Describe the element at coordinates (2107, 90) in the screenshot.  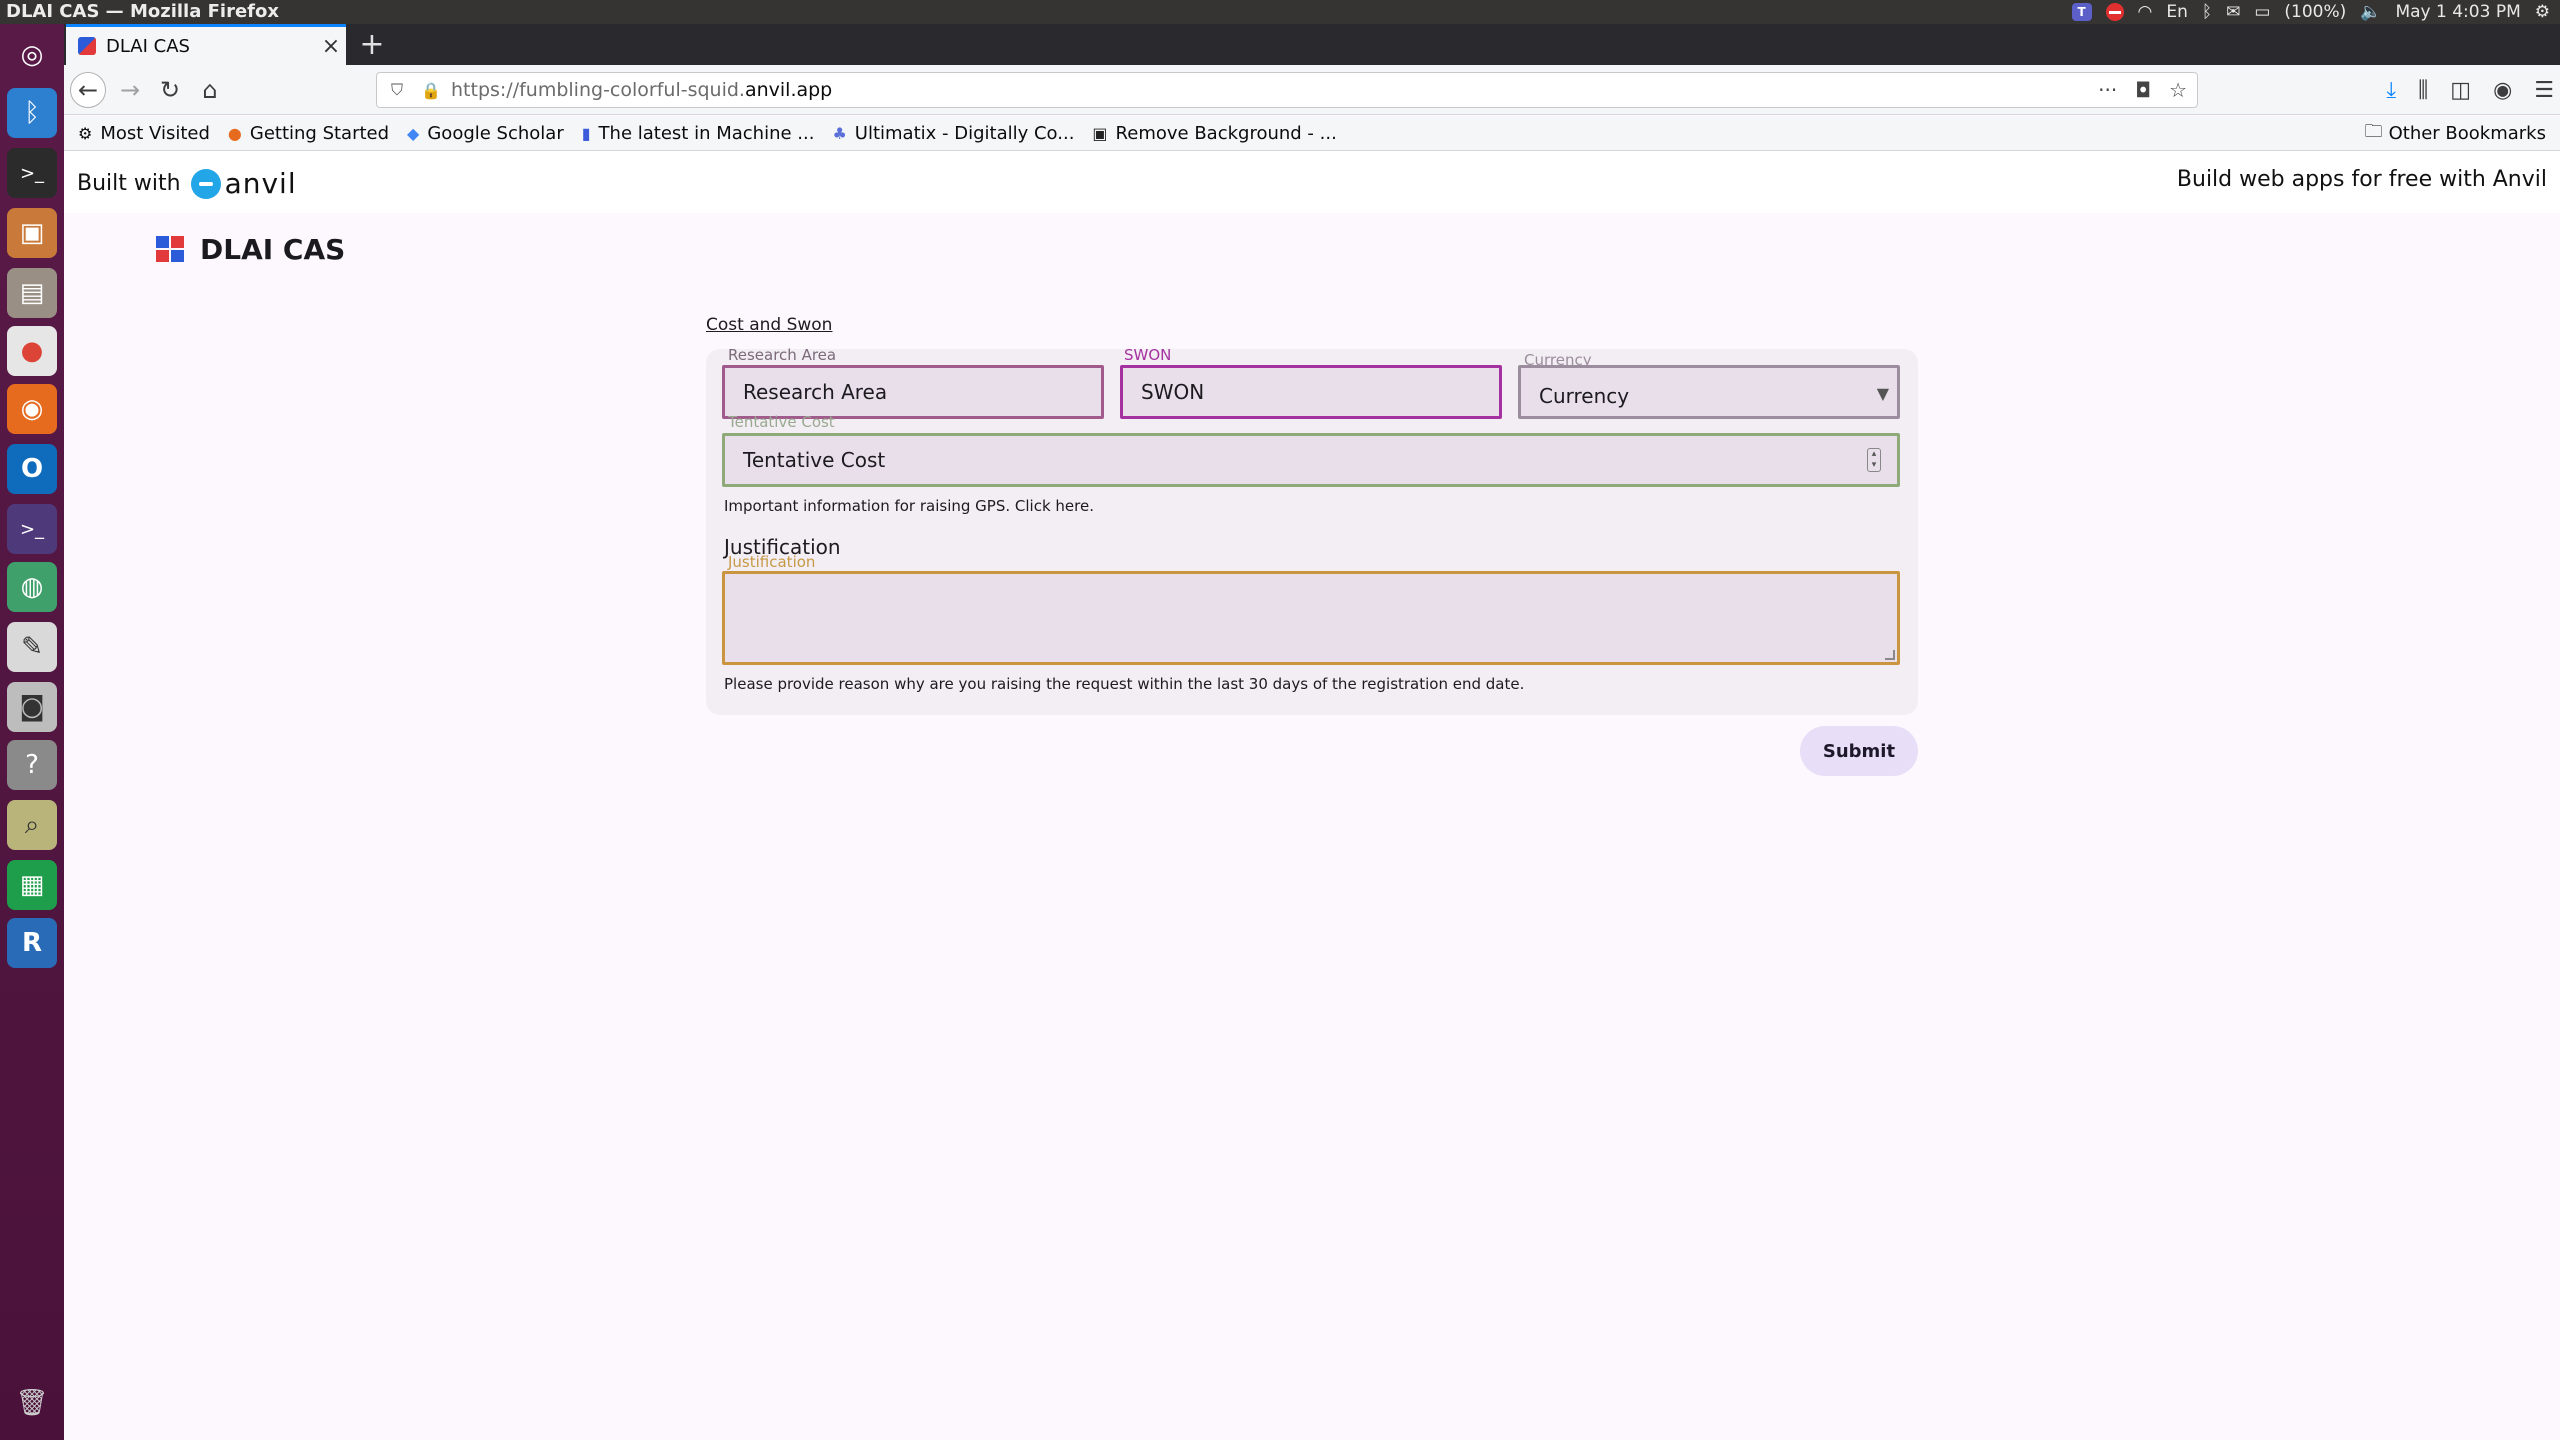
I see `page-actions-icon: ···` at that location.